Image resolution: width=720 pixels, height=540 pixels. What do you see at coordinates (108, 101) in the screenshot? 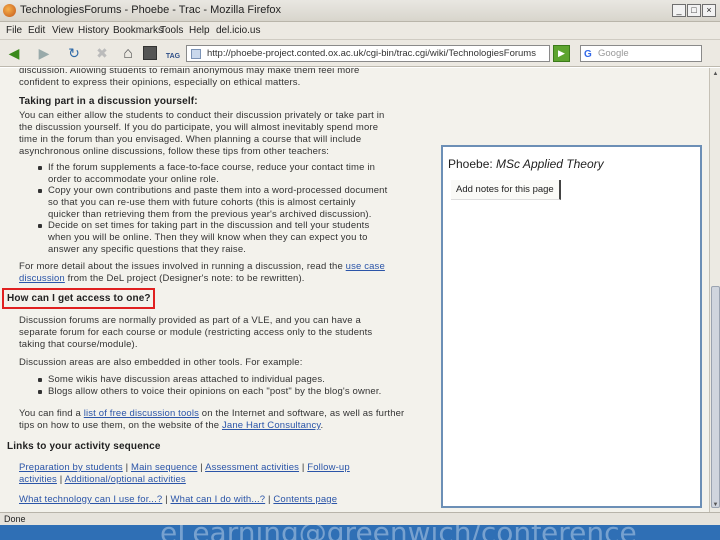
I see `heading-taking-part: Taking part in a discussion yourself:` at bounding box center [108, 101].